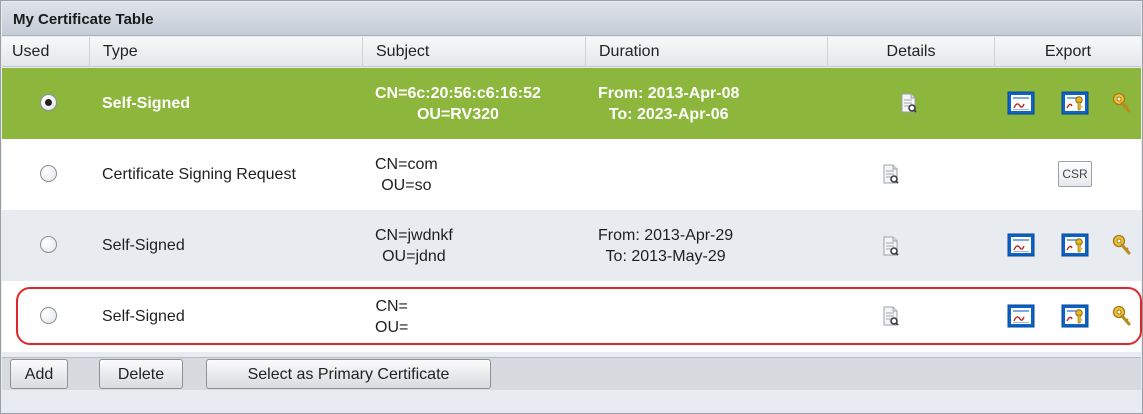  Describe the element at coordinates (668, 114) in the screenshot. I see `row-duration-to: To: 2023-Apr-06` at that location.